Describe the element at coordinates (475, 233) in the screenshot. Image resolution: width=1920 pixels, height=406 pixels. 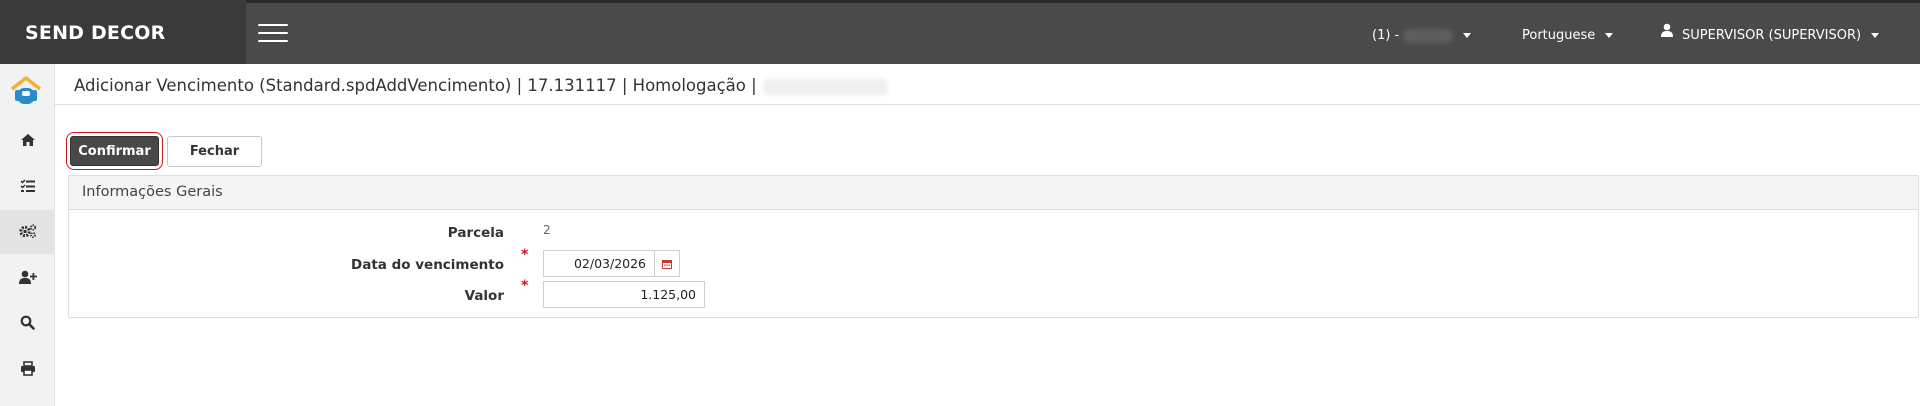
I see `parcela-label: Parcela` at that location.